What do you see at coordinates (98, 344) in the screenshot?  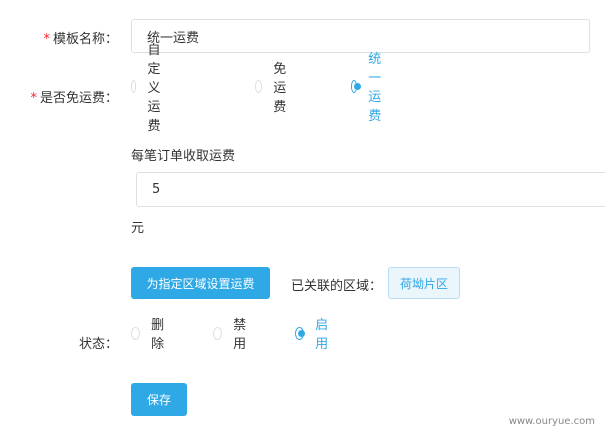 I see `status-label: 状态：` at bounding box center [98, 344].